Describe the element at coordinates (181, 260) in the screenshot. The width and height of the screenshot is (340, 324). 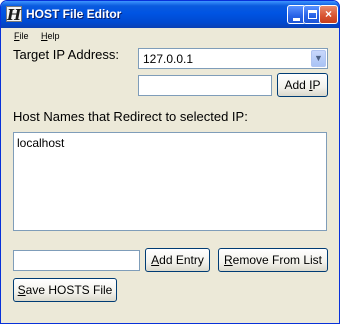
I see `add-entry-label-post: dd Entry` at that location.